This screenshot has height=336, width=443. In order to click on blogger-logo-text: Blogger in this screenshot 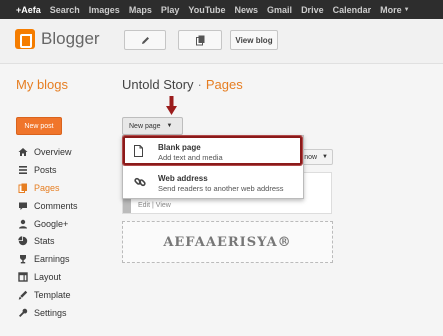, I will do `click(70, 38)`.